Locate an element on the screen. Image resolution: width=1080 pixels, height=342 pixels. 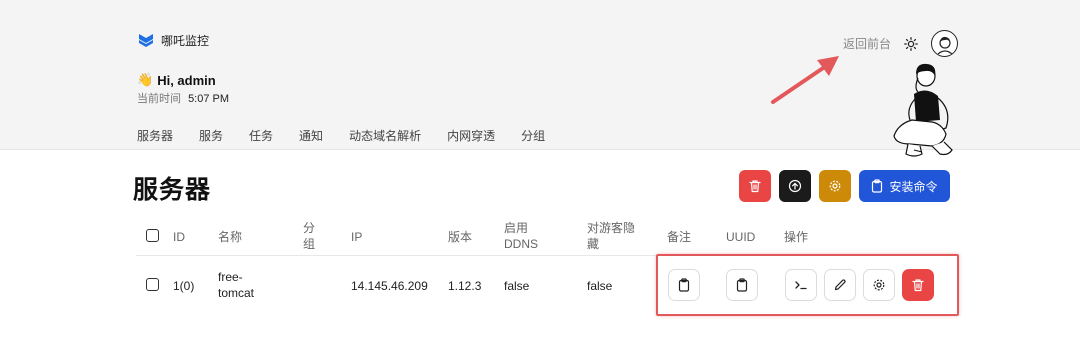
nav-item-notifications: 通知 is located at coordinates (311, 135).